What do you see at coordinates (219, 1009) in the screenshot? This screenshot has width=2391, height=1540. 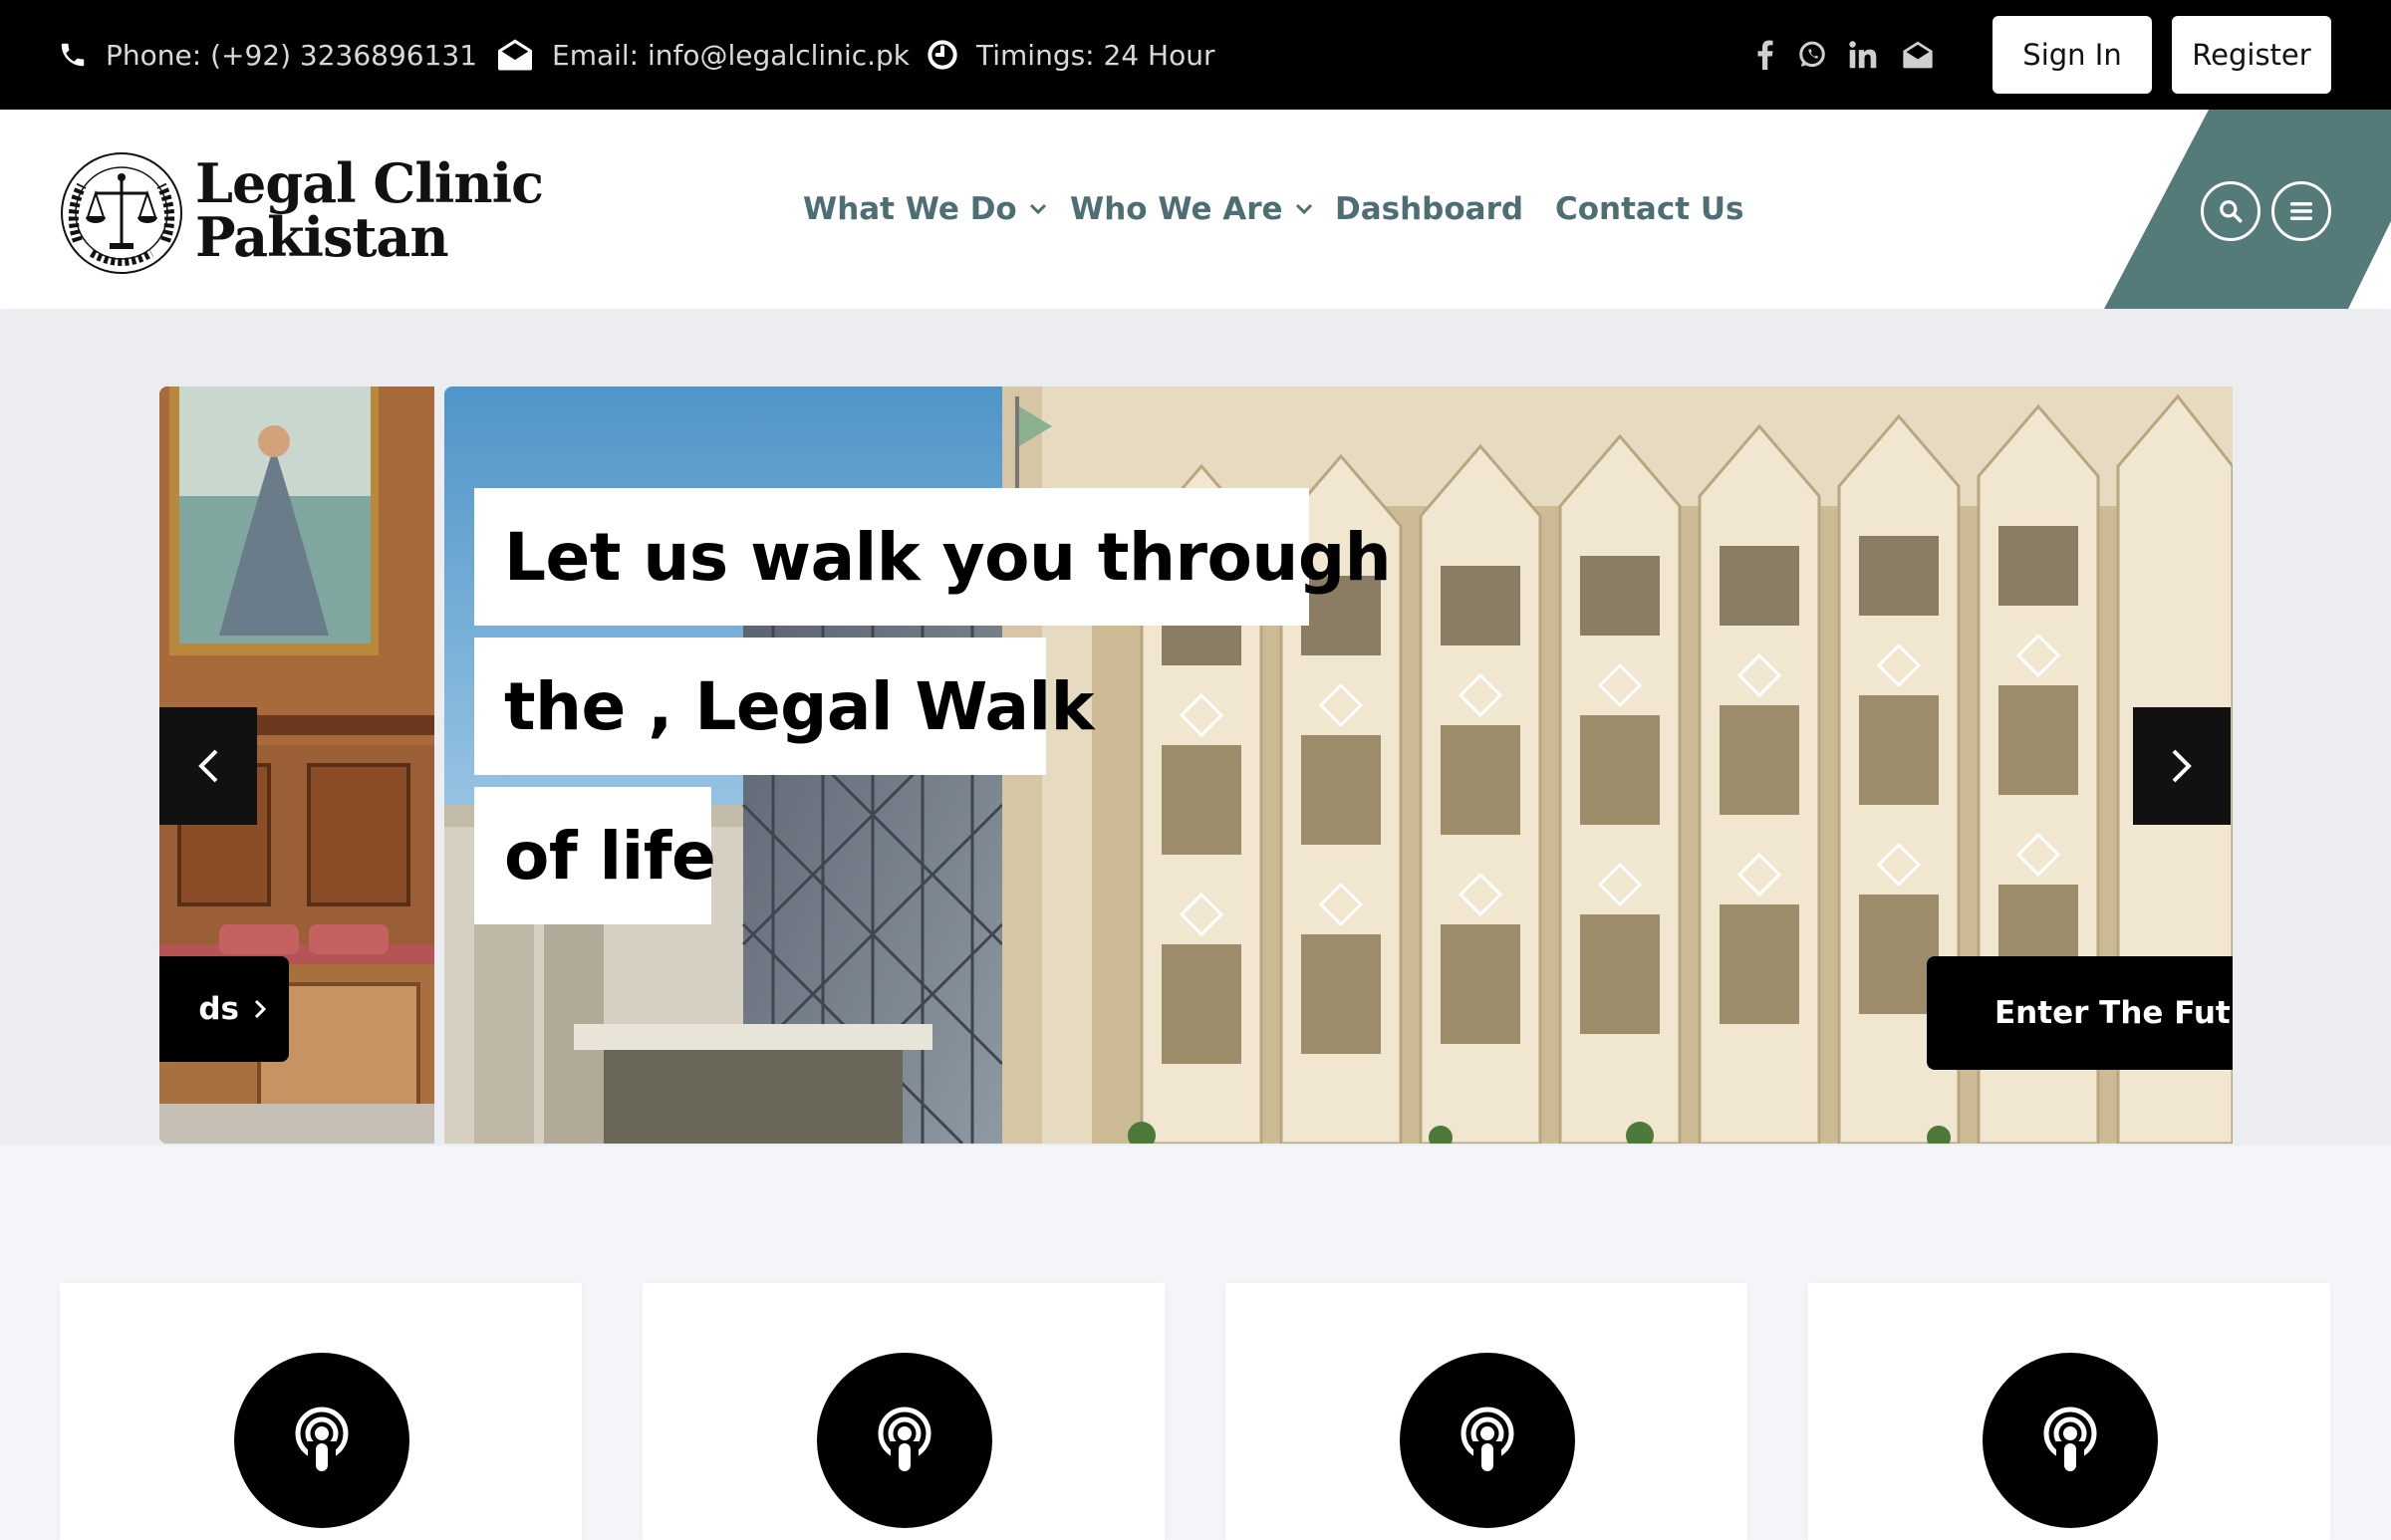 I see `previous-slide-cta-label: ds` at bounding box center [219, 1009].